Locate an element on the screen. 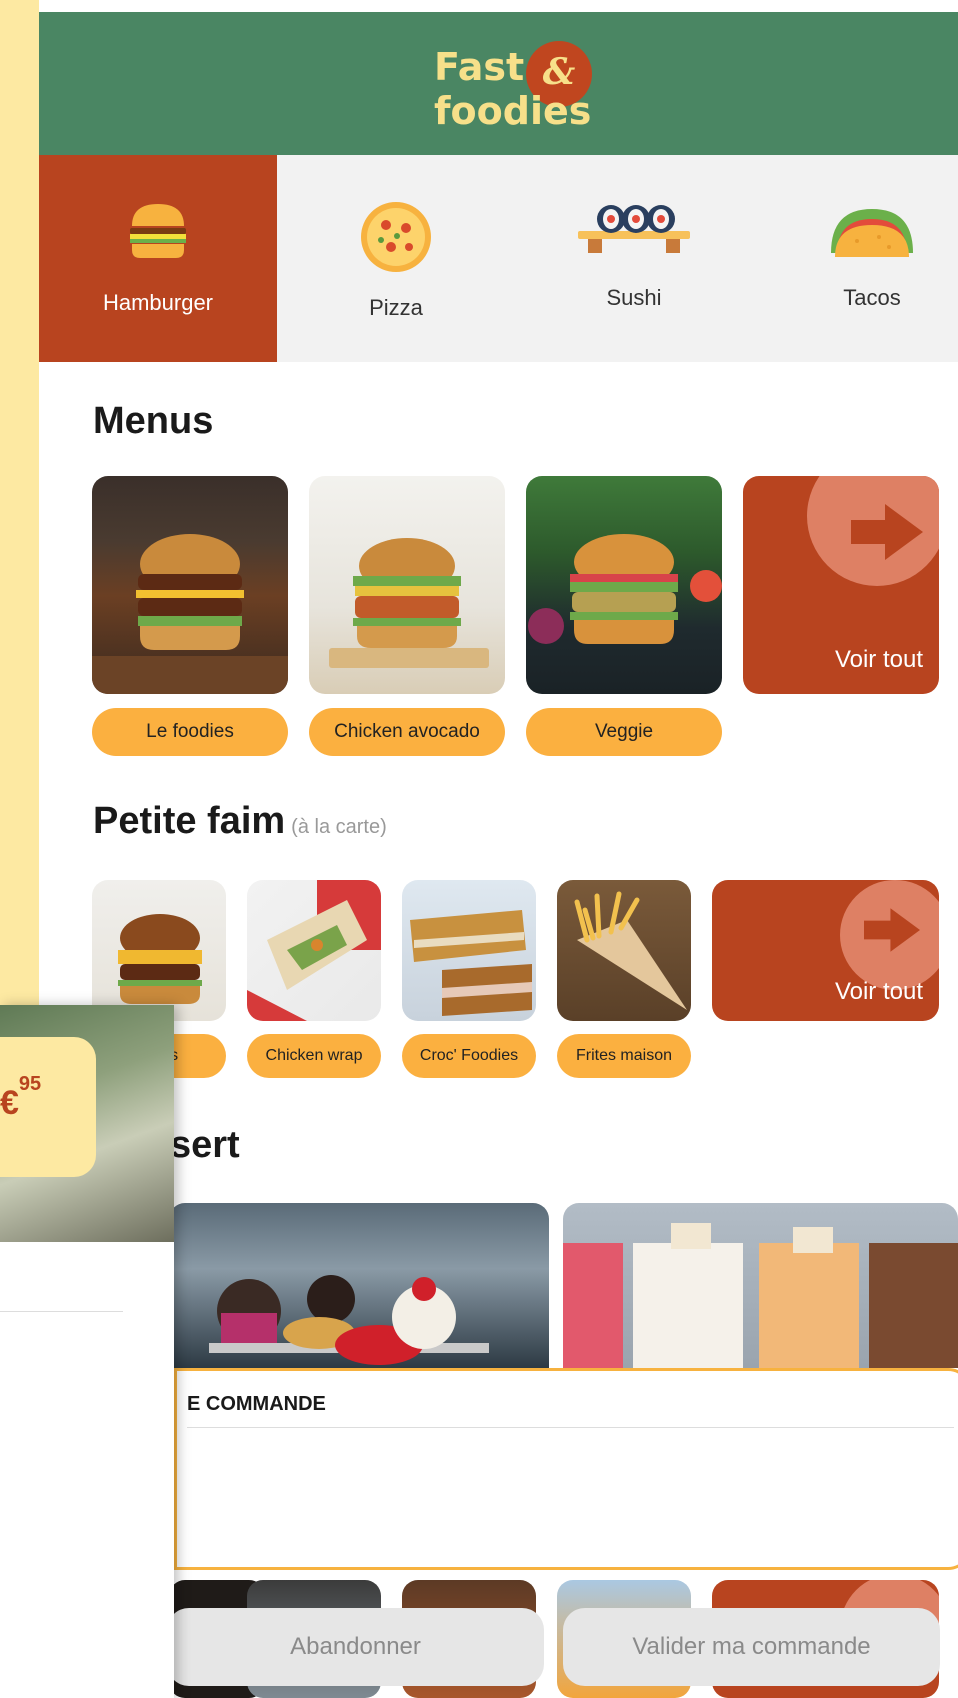 This screenshot has height=1698, width=958. dessert-photo-ice-cream is located at coordinates (760, 1285).